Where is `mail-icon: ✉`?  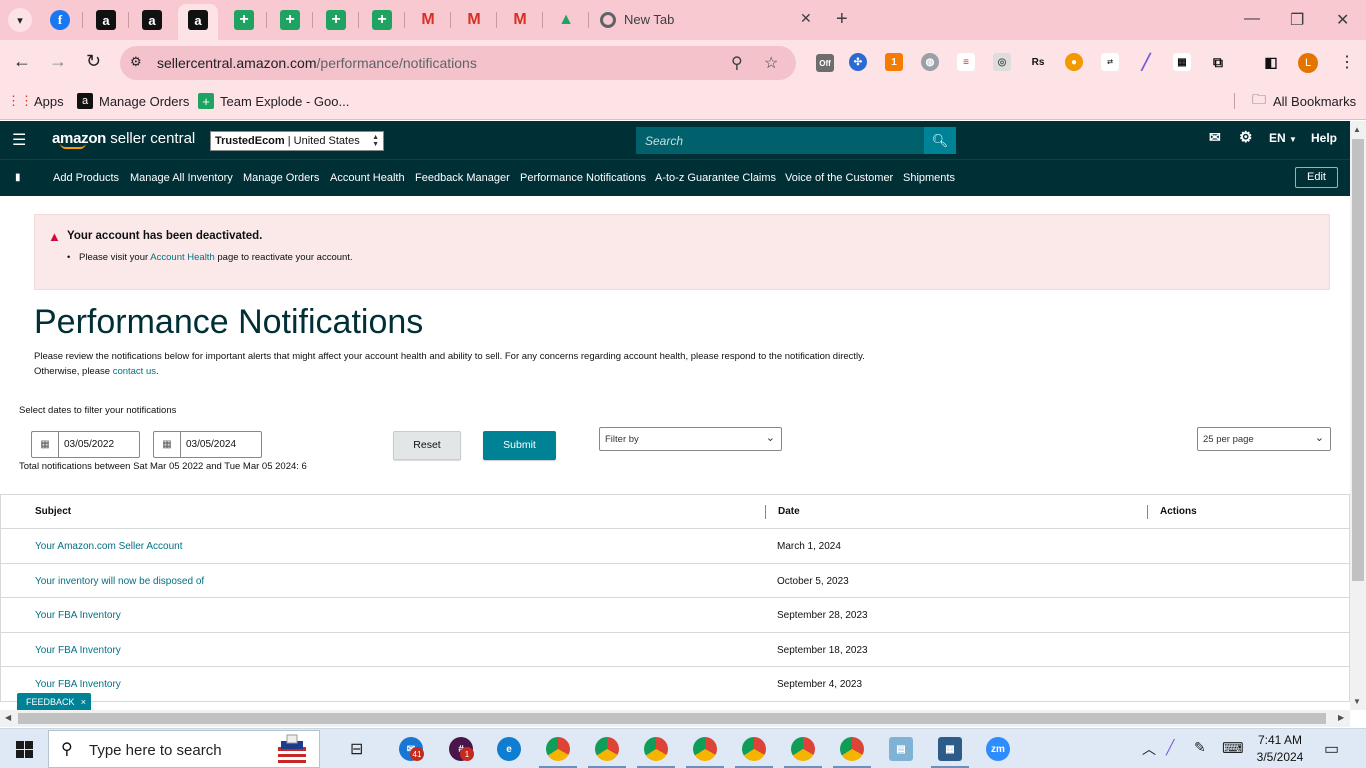 mail-icon: ✉ is located at coordinates (1215, 137).